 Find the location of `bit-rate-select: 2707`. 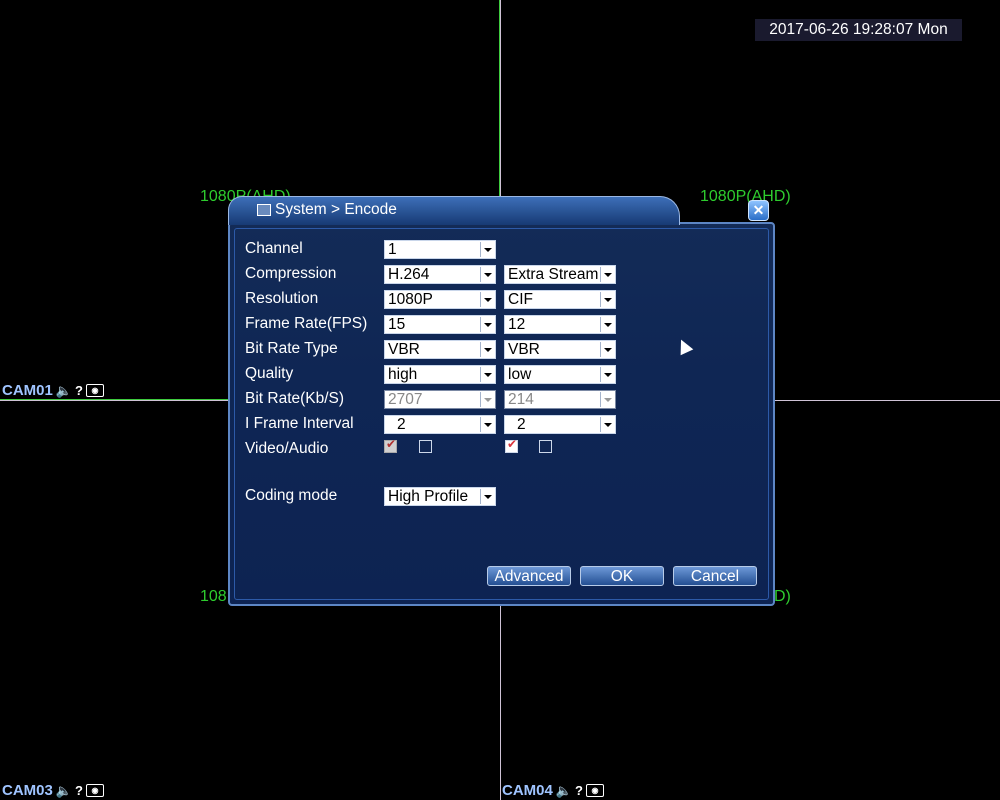

bit-rate-select: 2707 is located at coordinates (440, 399).